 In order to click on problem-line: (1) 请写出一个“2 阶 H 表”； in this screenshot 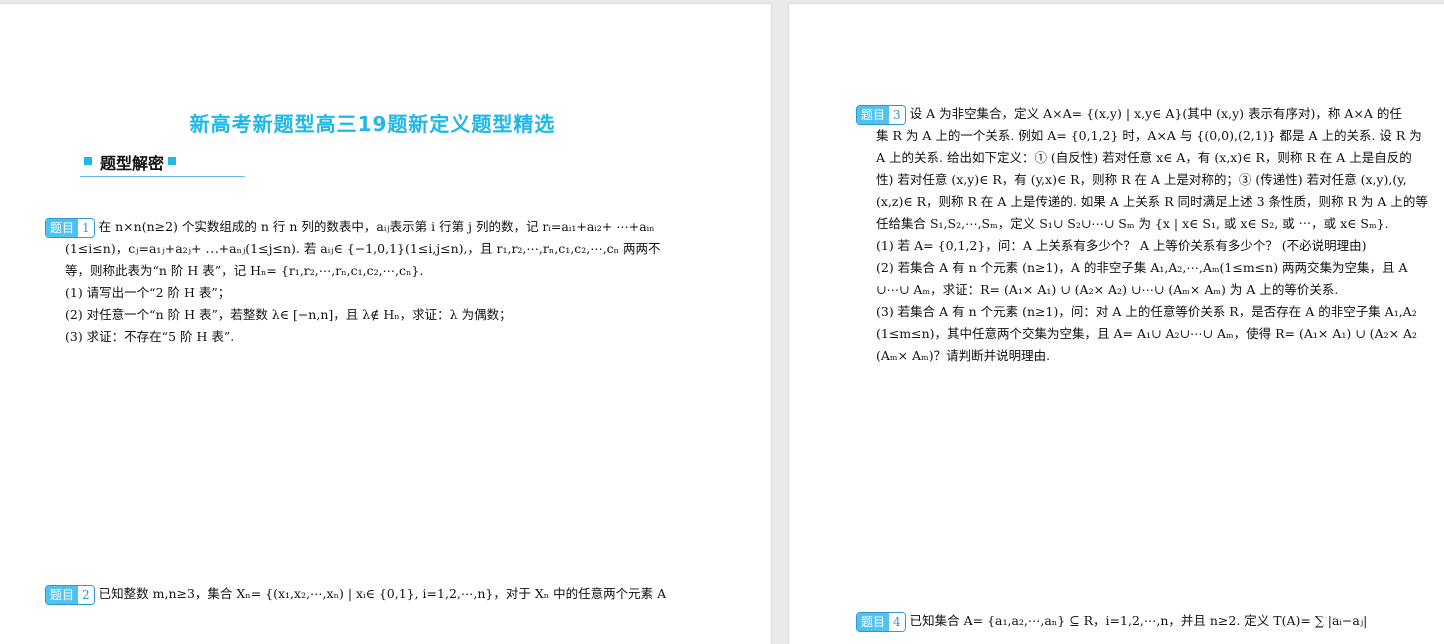, I will do `click(148, 292)`.